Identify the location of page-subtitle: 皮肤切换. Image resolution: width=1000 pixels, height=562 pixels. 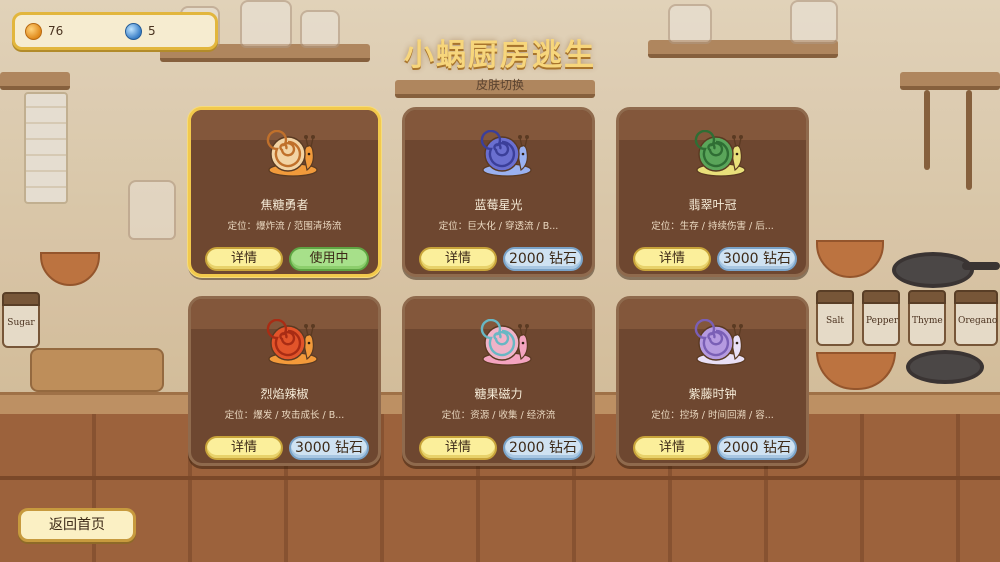
(499, 85).